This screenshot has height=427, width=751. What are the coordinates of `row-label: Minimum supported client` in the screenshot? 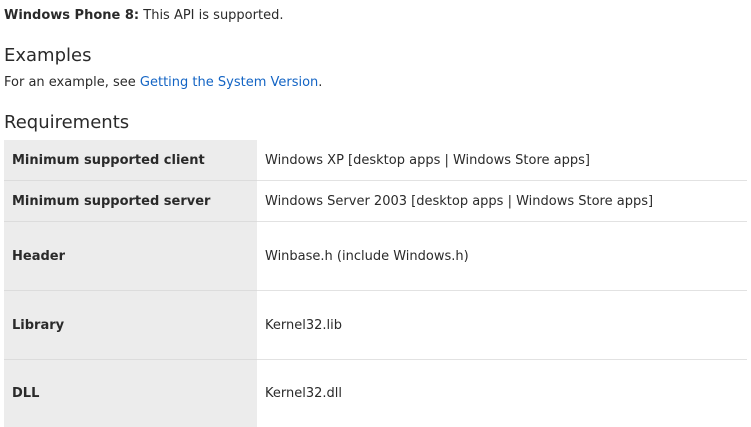 It's located at (130, 160).